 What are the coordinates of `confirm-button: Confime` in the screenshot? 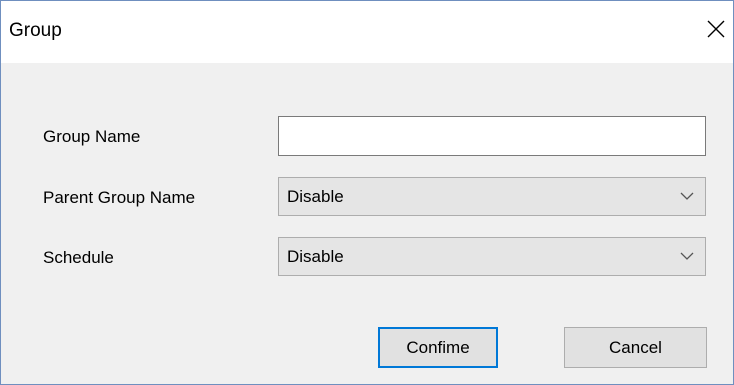 It's located at (438, 347).